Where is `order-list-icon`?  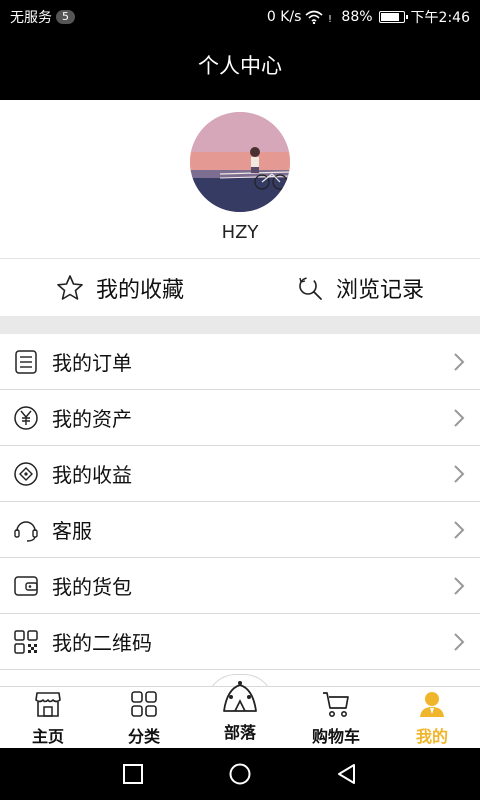
order-list-icon is located at coordinates (26, 361).